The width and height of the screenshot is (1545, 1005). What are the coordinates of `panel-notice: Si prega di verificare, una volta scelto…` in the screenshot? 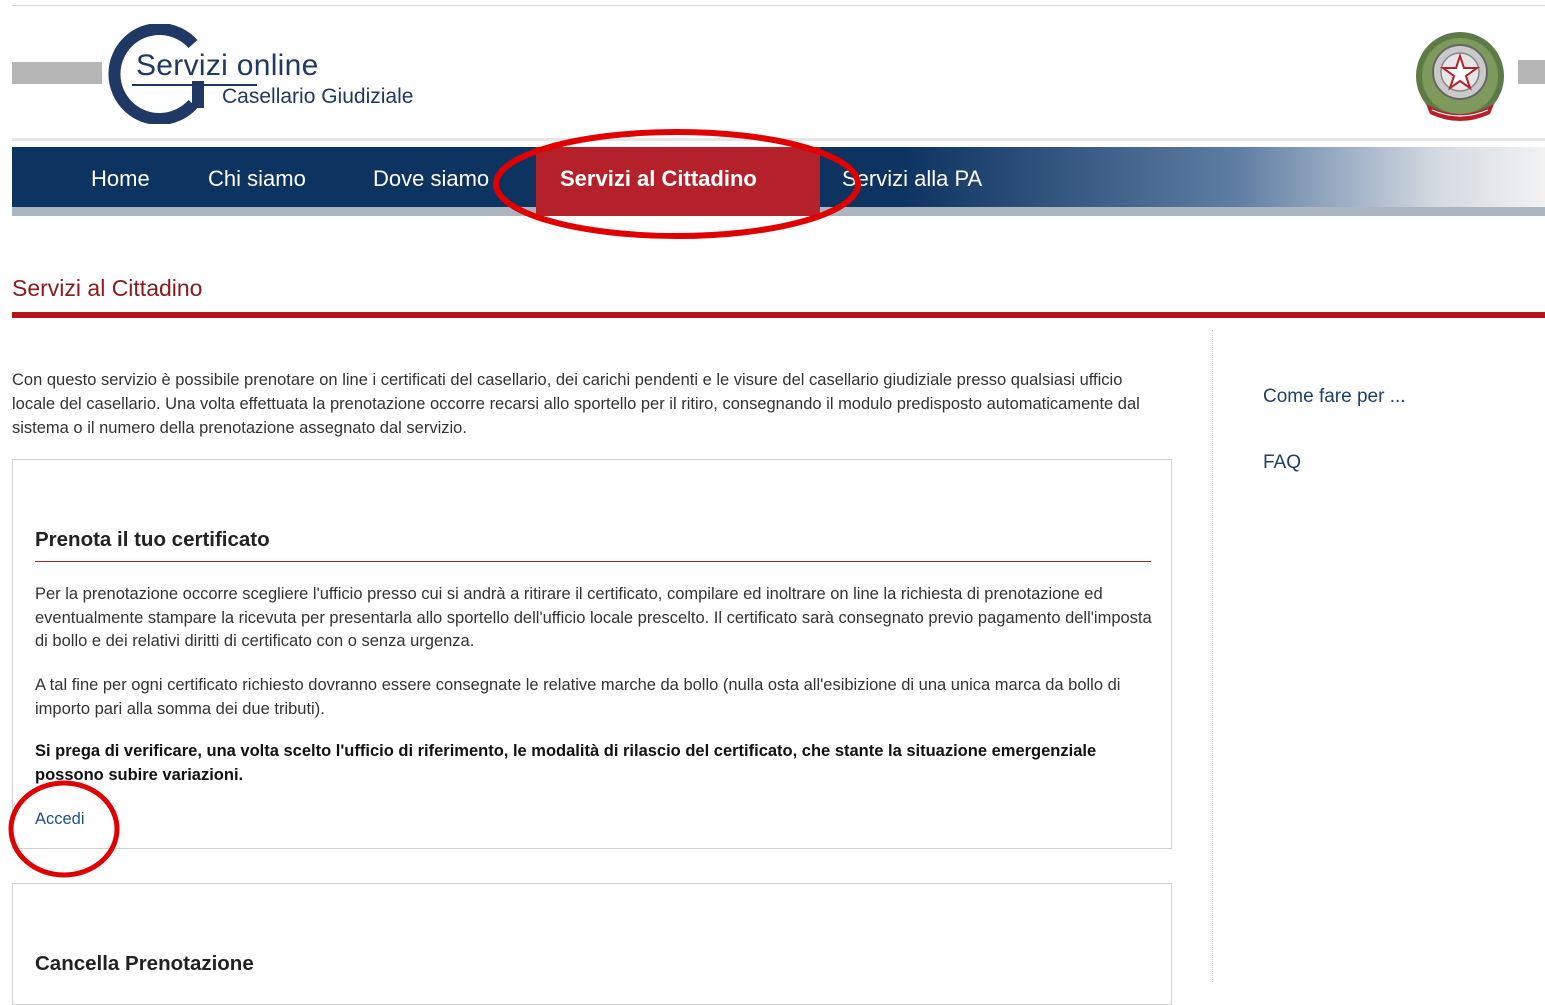 It's located at (566, 763).